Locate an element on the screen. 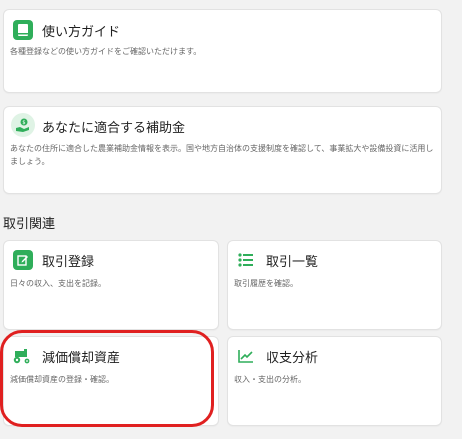 The height and width of the screenshot is (439, 462). transaction-list-tile: 取引一覧 取引履歴を確認。 is located at coordinates (334, 285).